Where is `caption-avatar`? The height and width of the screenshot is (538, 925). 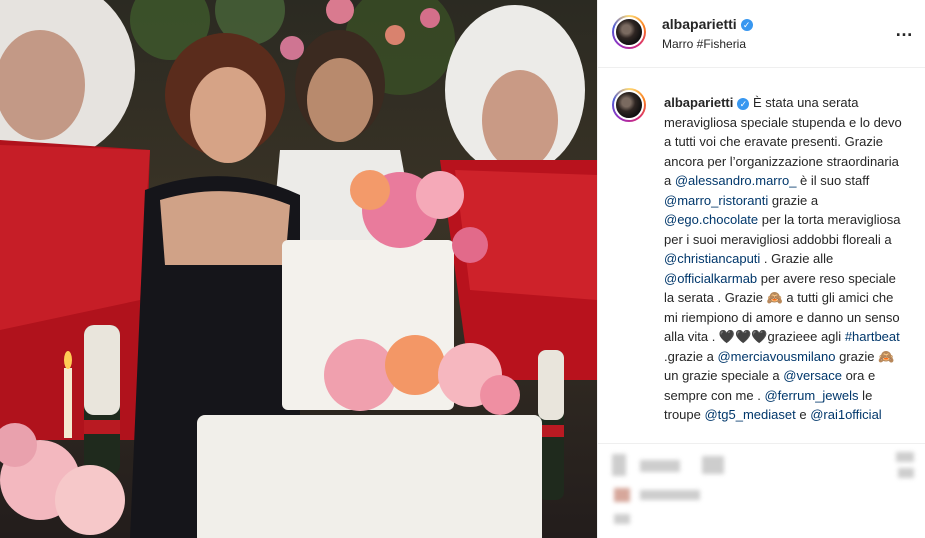 caption-avatar is located at coordinates (629, 105).